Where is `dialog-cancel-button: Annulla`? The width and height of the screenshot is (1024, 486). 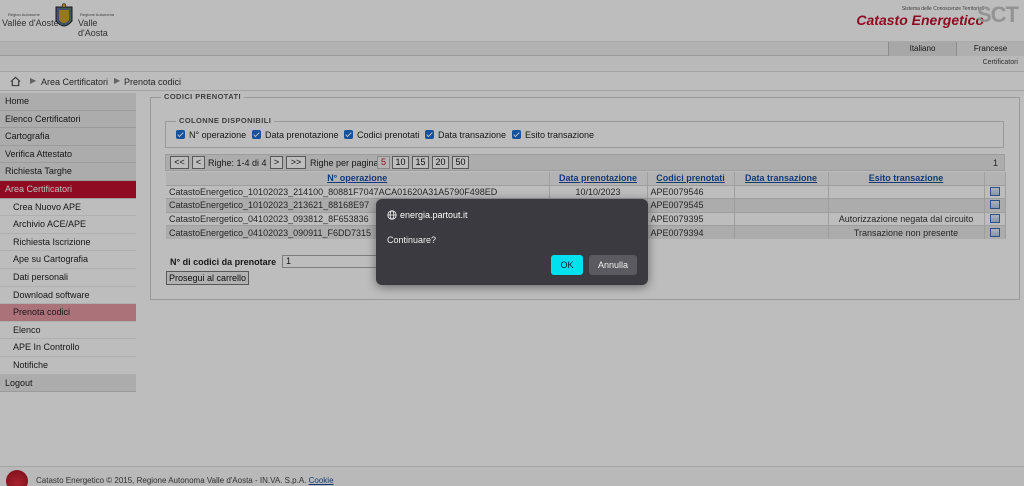
dialog-cancel-button: Annulla is located at coordinates (613, 265).